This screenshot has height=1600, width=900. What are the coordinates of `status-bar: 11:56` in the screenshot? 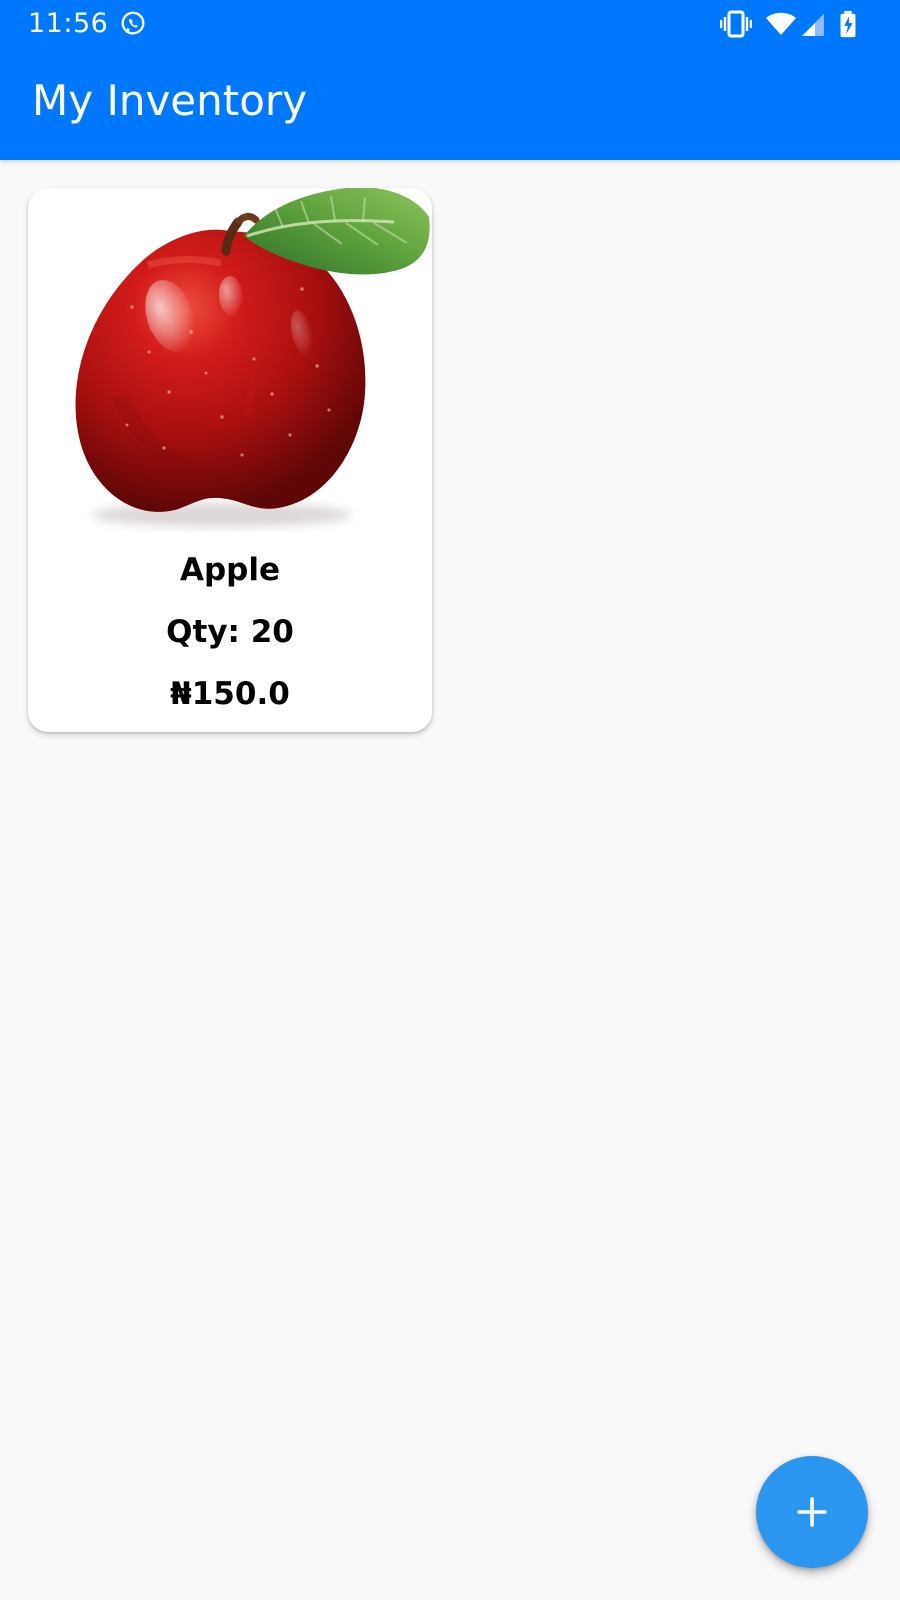 It's located at (450, 24).